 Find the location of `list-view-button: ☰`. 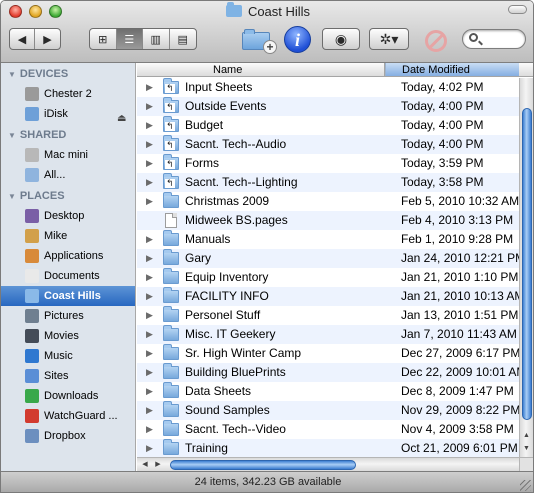

list-view-button: ☰ is located at coordinates (129, 39).